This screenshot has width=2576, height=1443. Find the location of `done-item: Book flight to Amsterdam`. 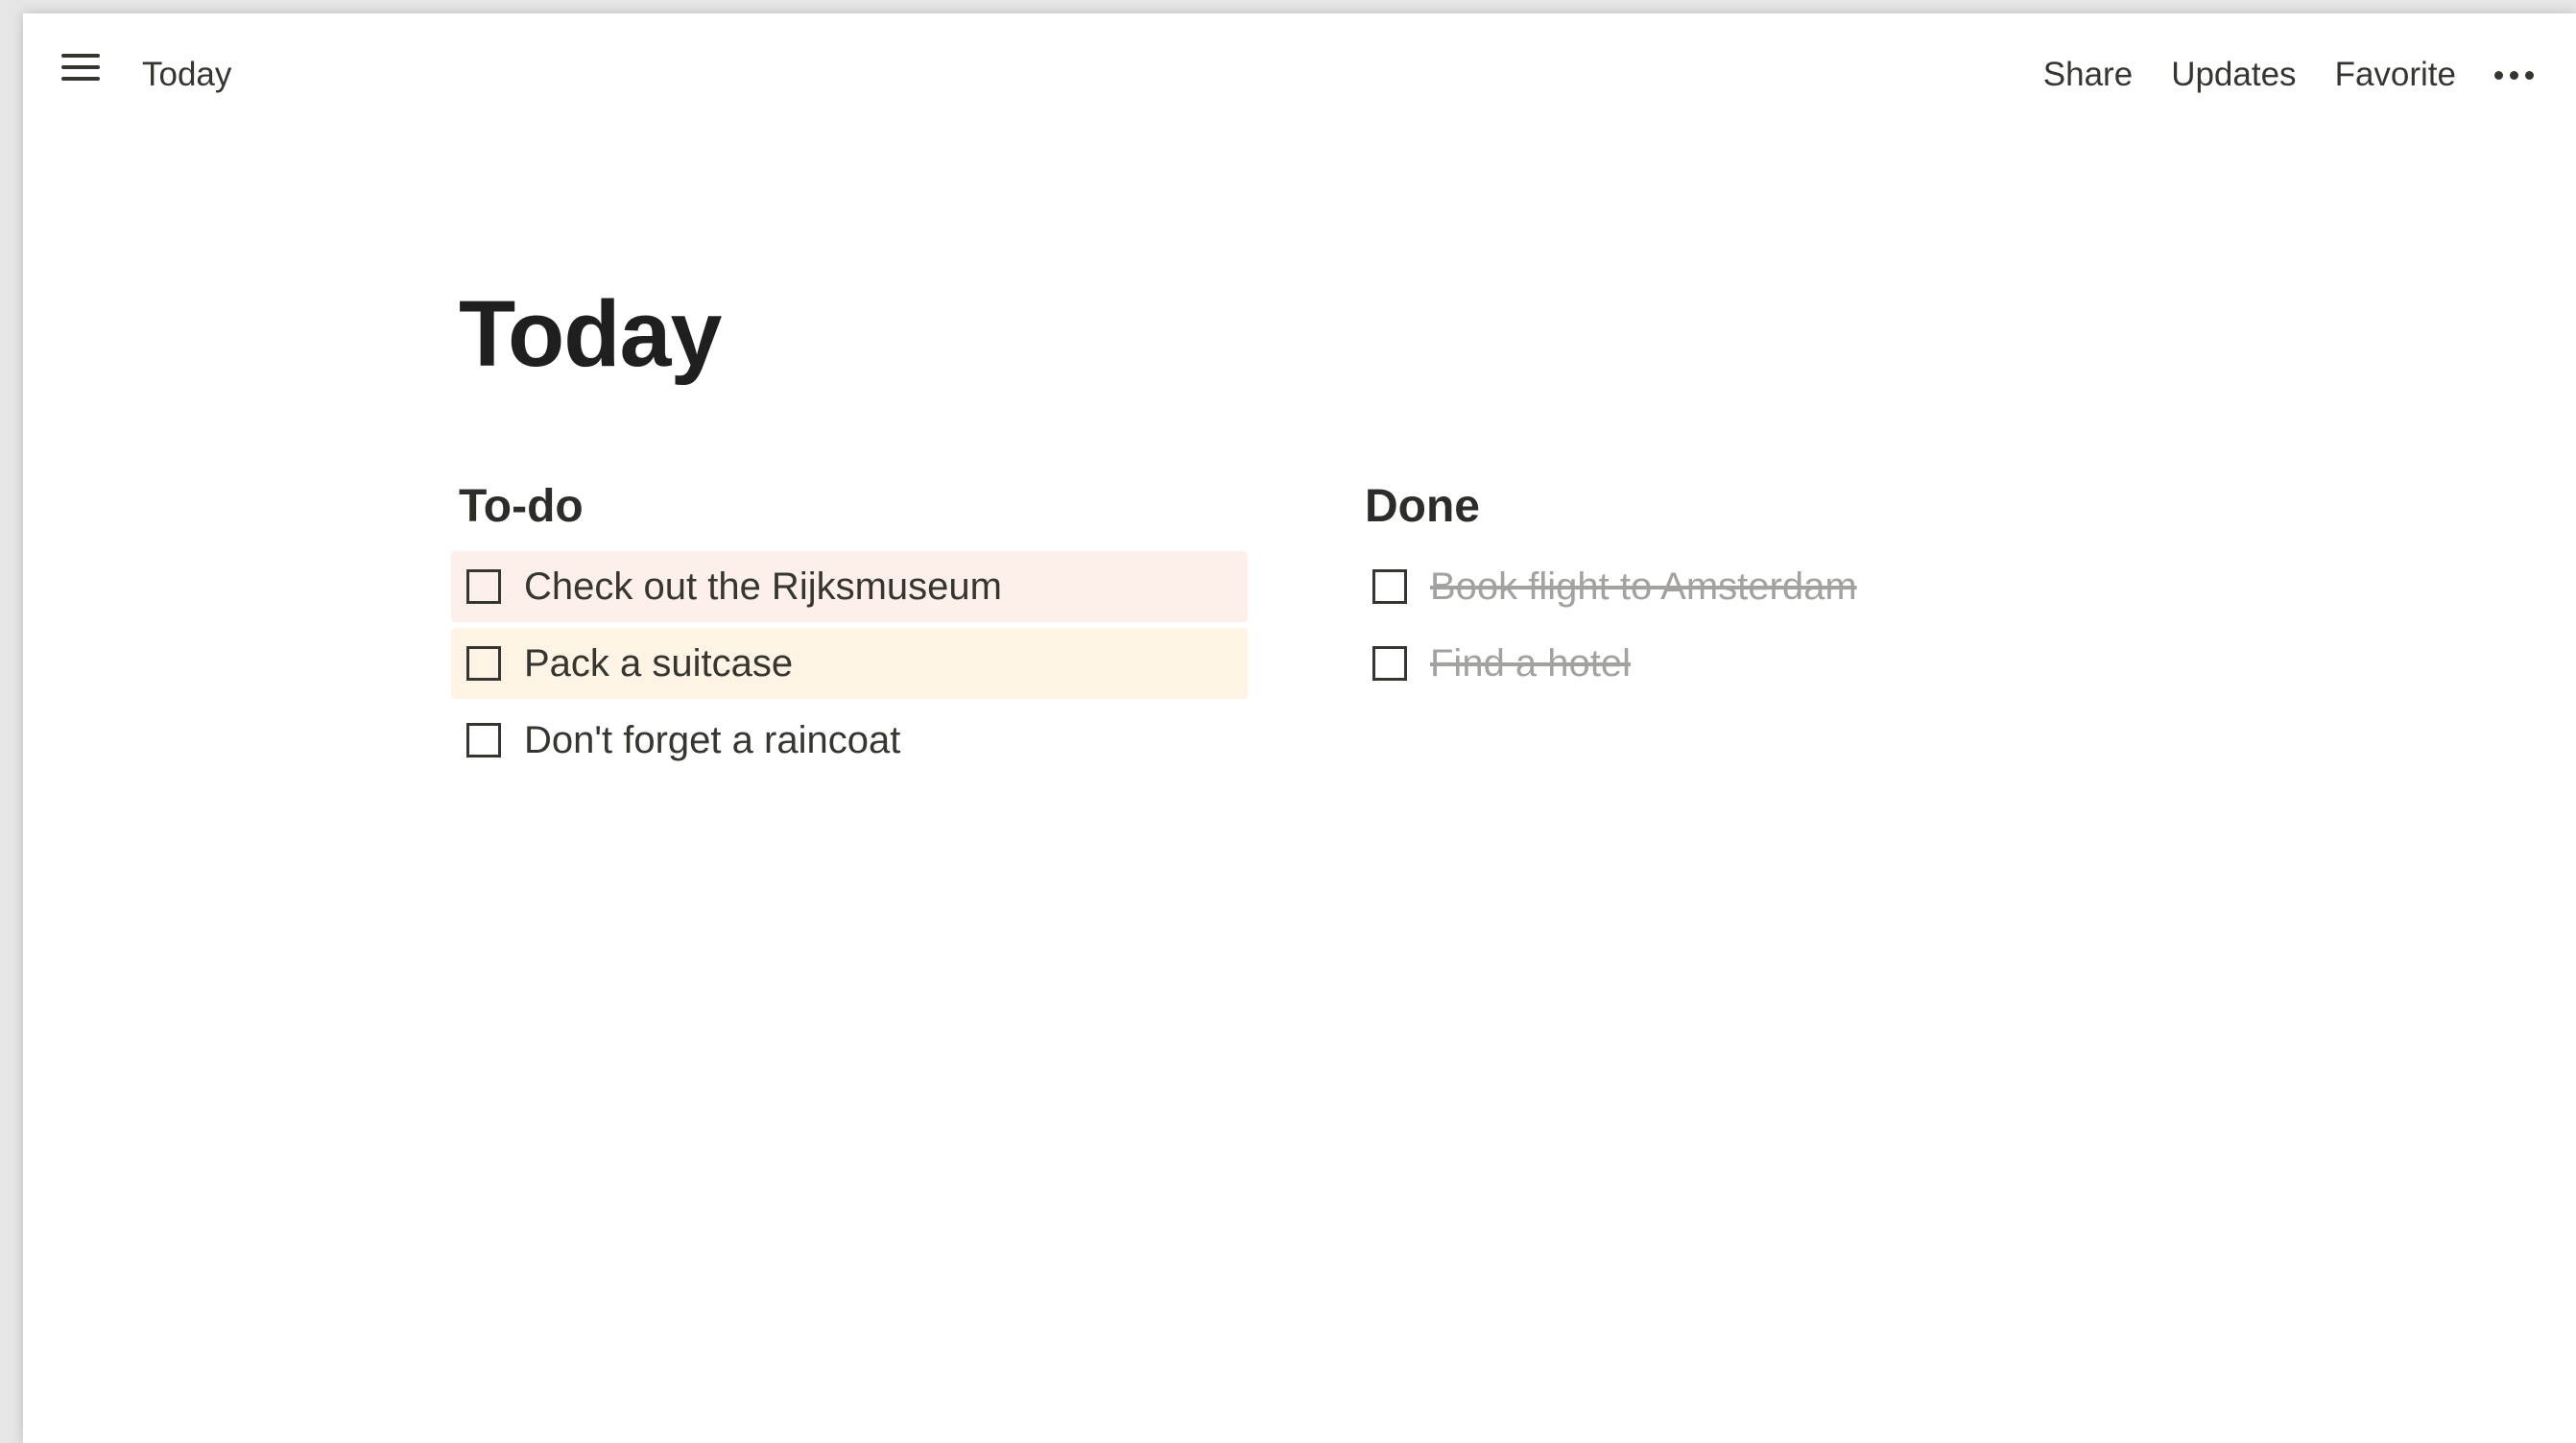

done-item: Book flight to Amsterdam is located at coordinates (1755, 587).